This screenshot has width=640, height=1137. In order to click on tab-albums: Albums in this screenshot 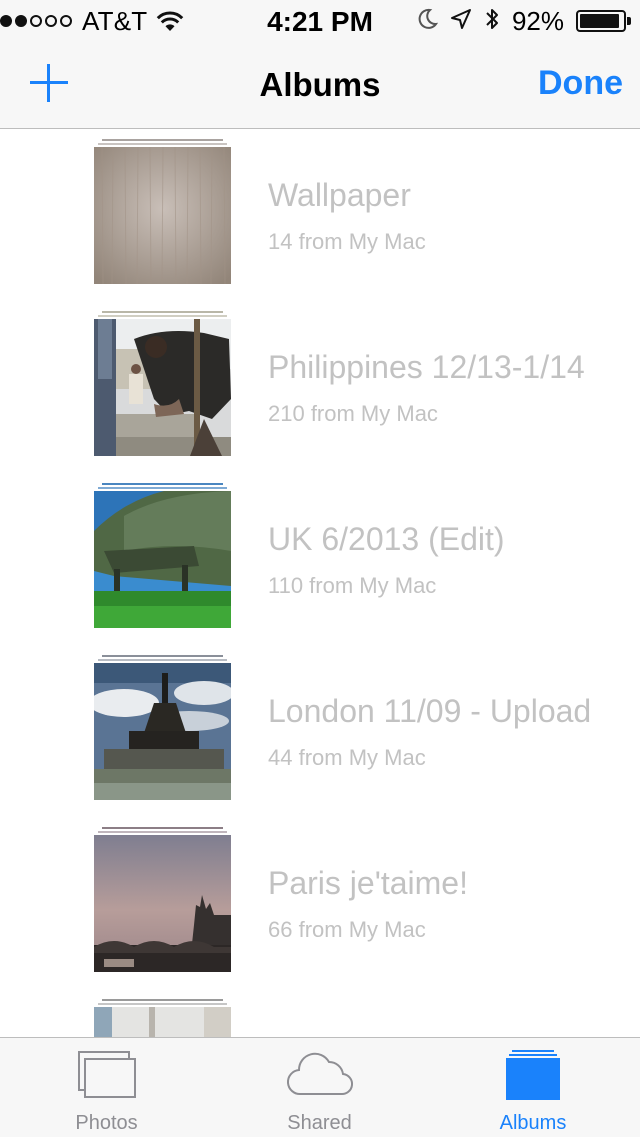, I will do `click(533, 1087)`.